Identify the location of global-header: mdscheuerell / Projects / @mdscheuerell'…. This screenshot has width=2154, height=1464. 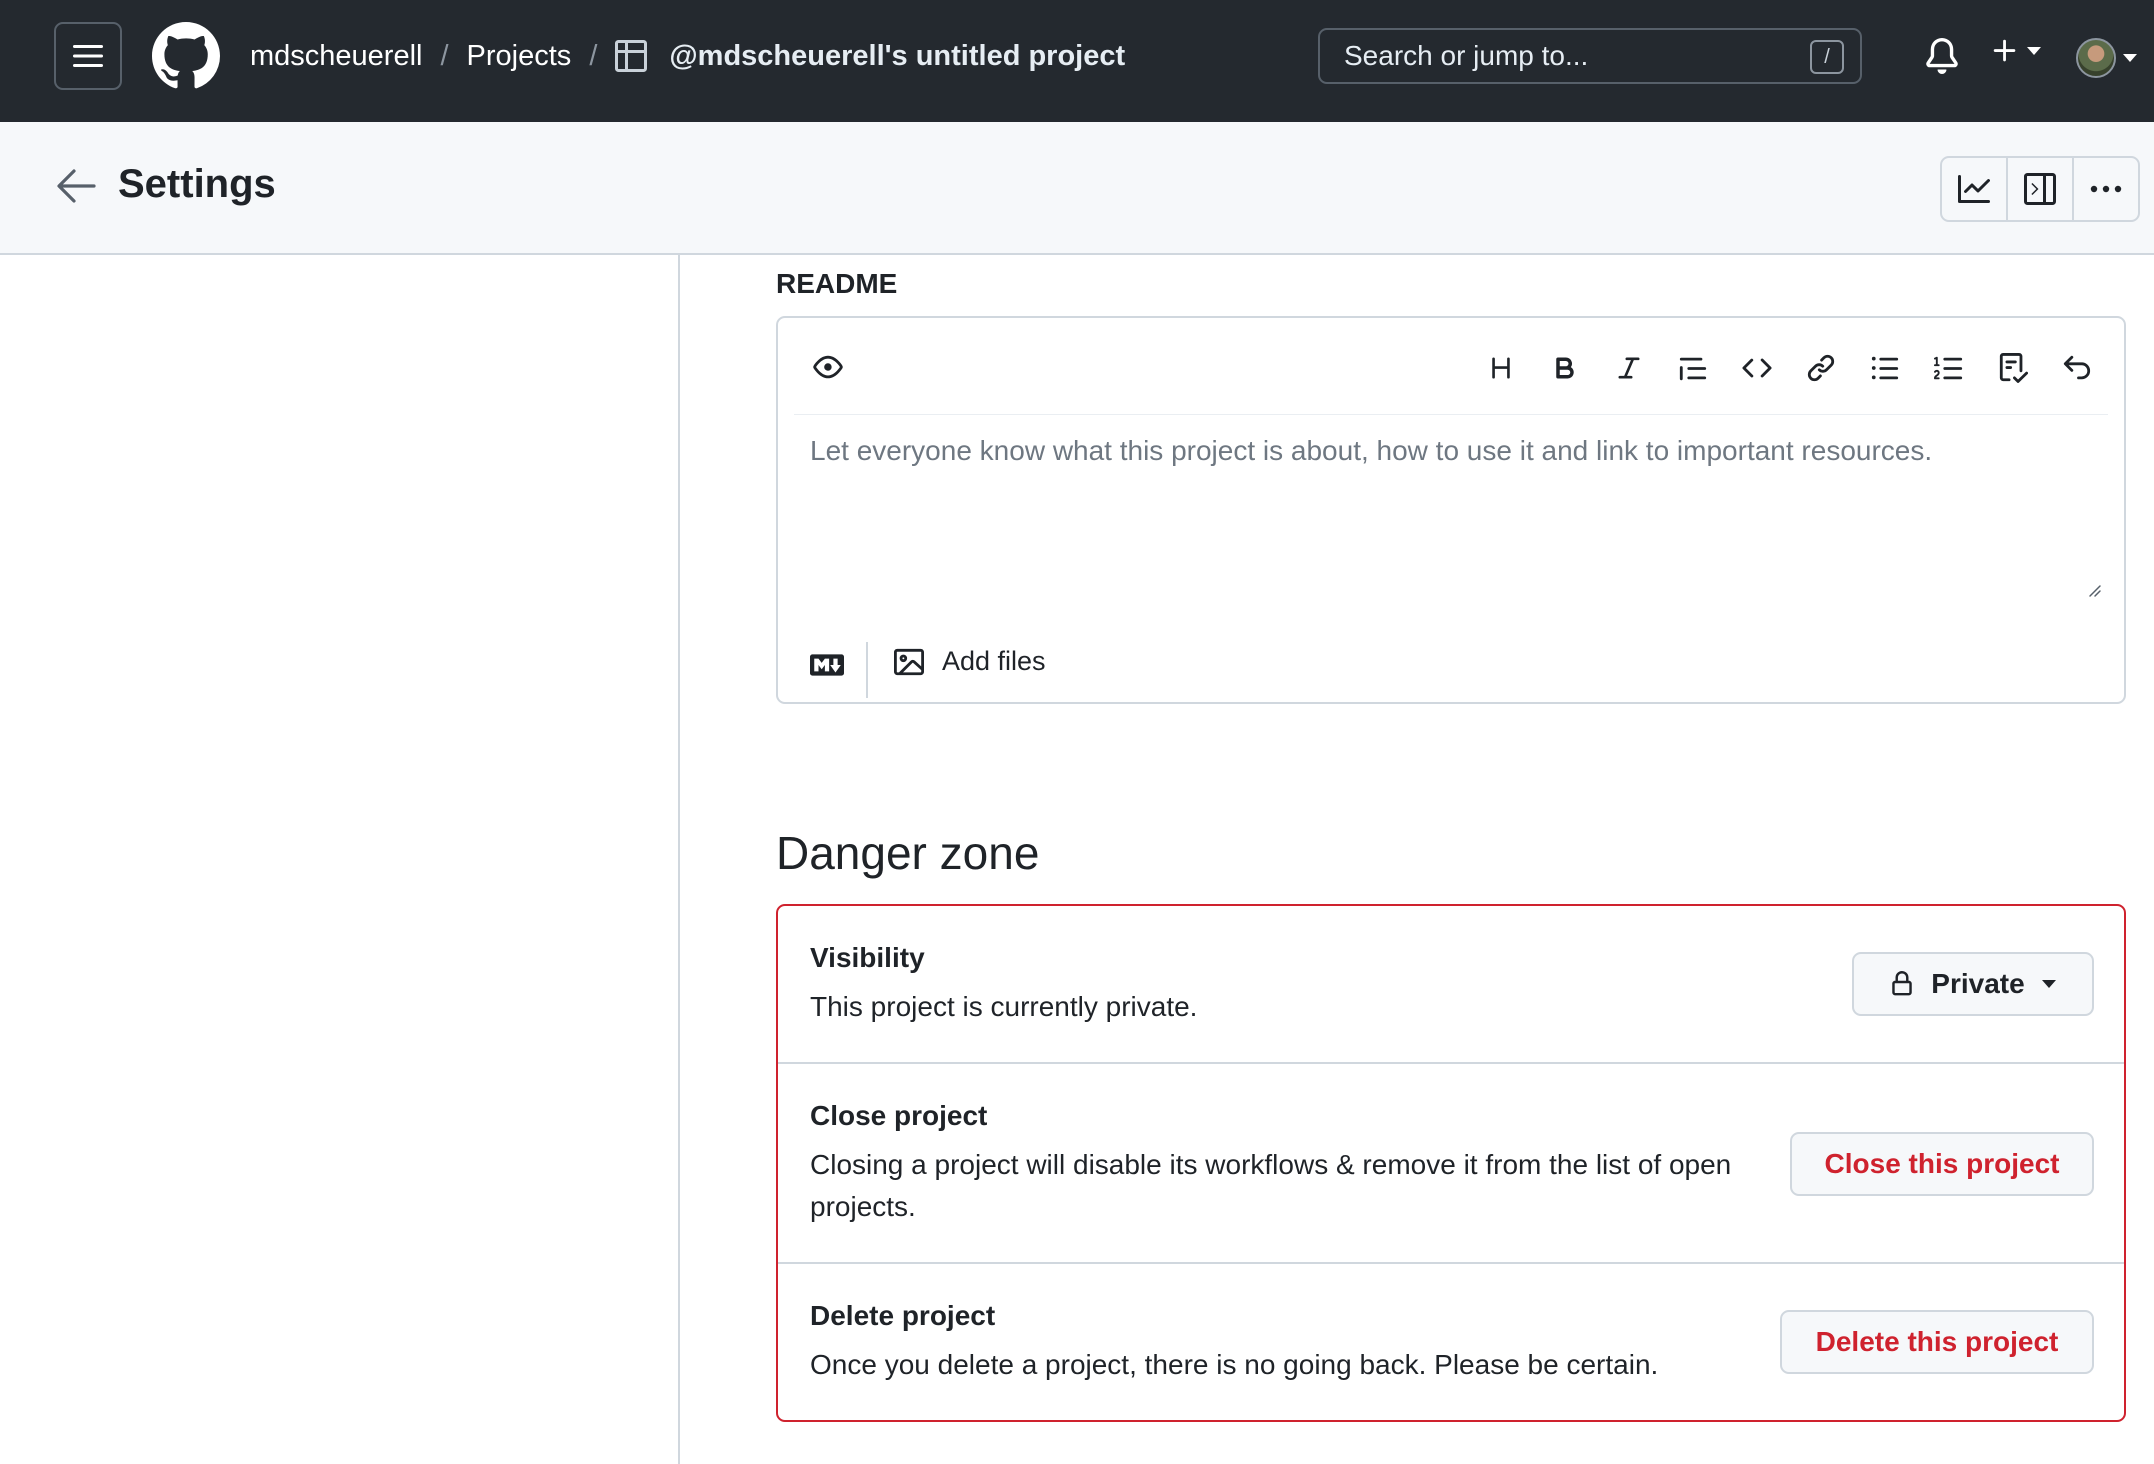
(1077, 61).